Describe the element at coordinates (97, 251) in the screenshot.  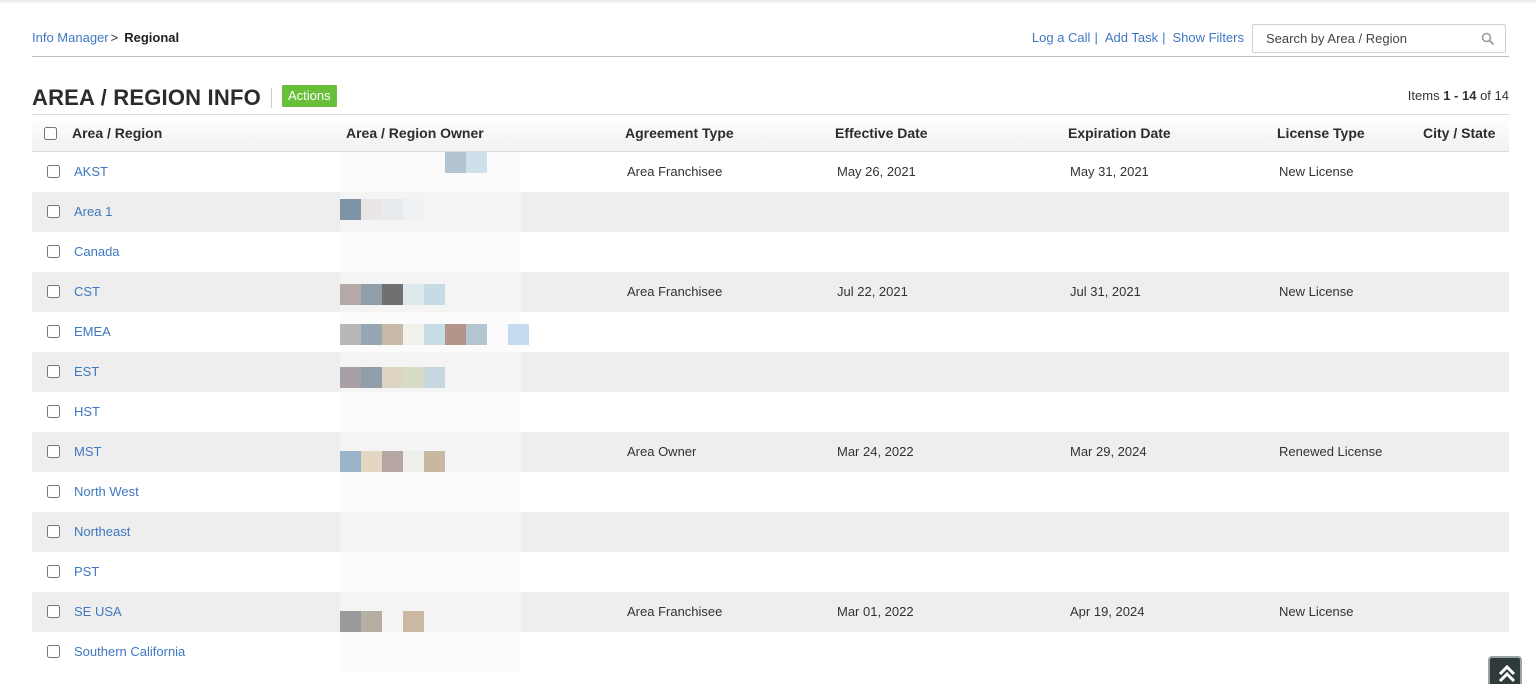
I see `area-link: Canada` at that location.